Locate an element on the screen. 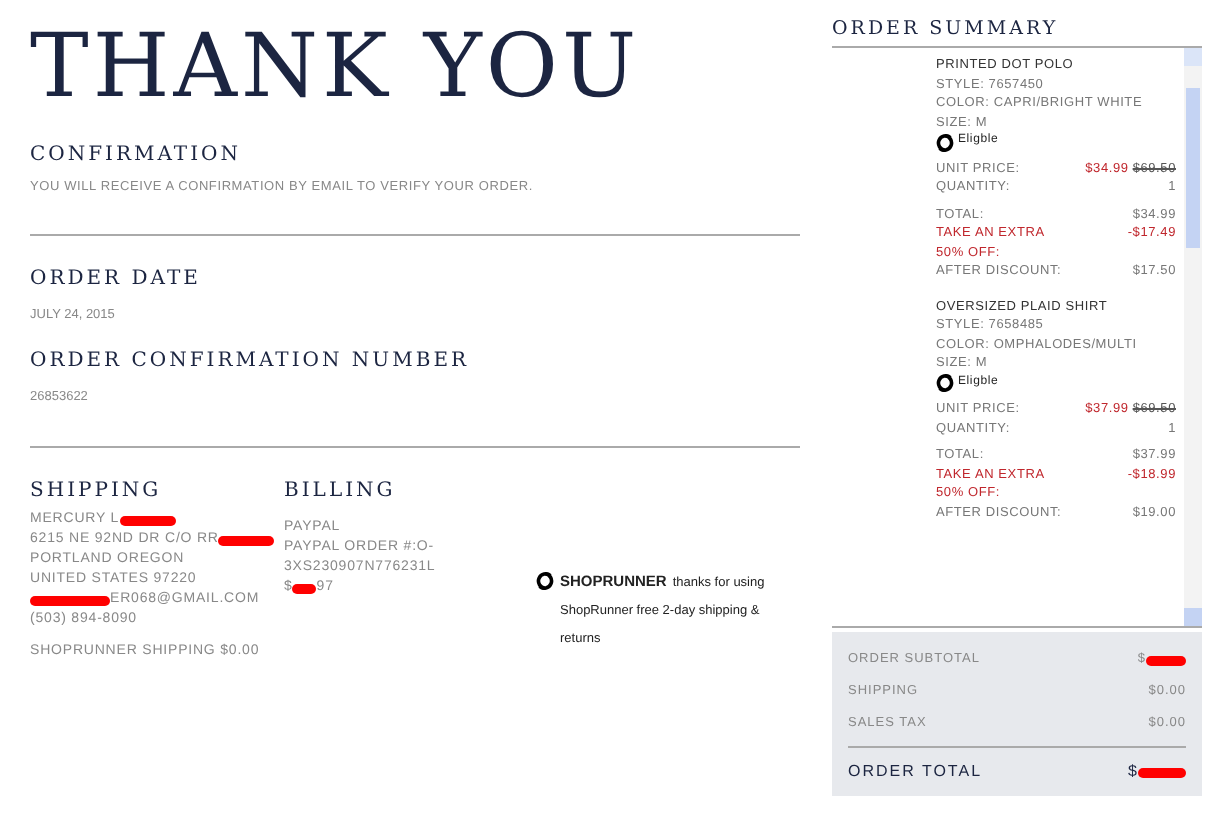  thank-you-heading: THANK YOU is located at coordinates (336, 68).